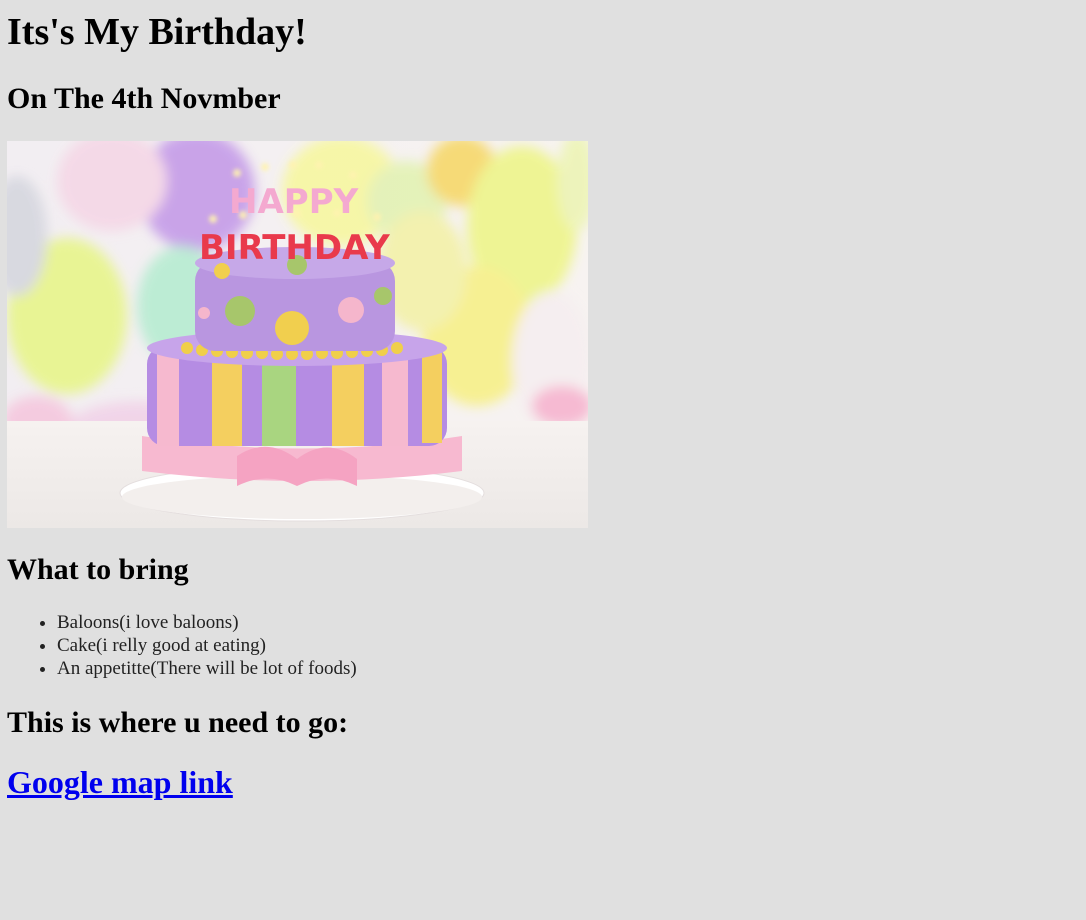 The width and height of the screenshot is (1086, 920). Describe the element at coordinates (207, 622) in the screenshot. I see `list-item: Baloons(i love baloons)` at that location.